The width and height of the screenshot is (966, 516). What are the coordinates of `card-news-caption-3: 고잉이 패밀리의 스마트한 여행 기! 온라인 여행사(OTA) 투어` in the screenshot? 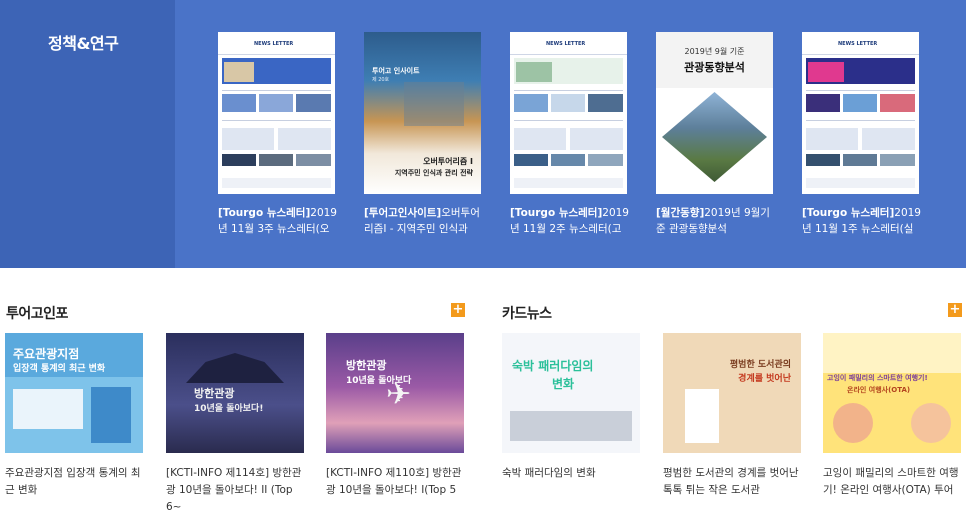 It's located at (894, 482).